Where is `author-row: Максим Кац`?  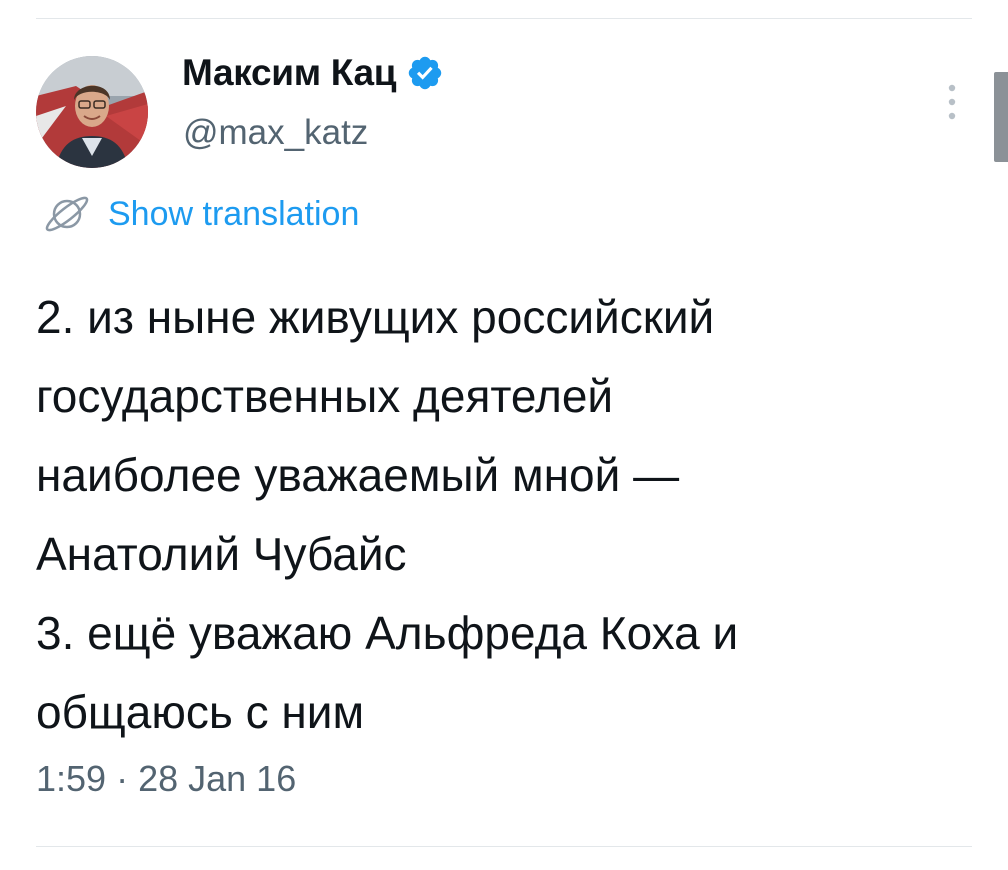 author-row: Максим Кац is located at coordinates (313, 73).